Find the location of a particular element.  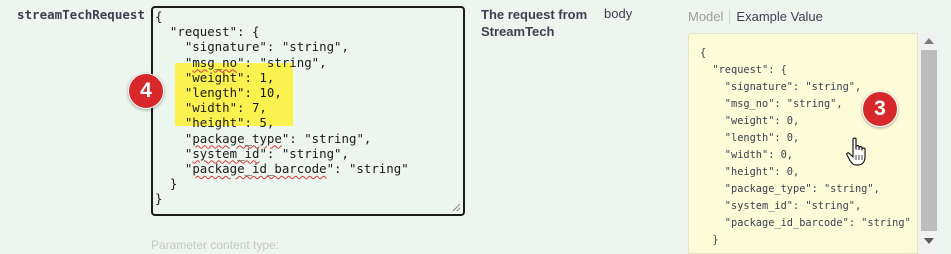

model-tabs: Model Example Value is located at coordinates (755, 16).